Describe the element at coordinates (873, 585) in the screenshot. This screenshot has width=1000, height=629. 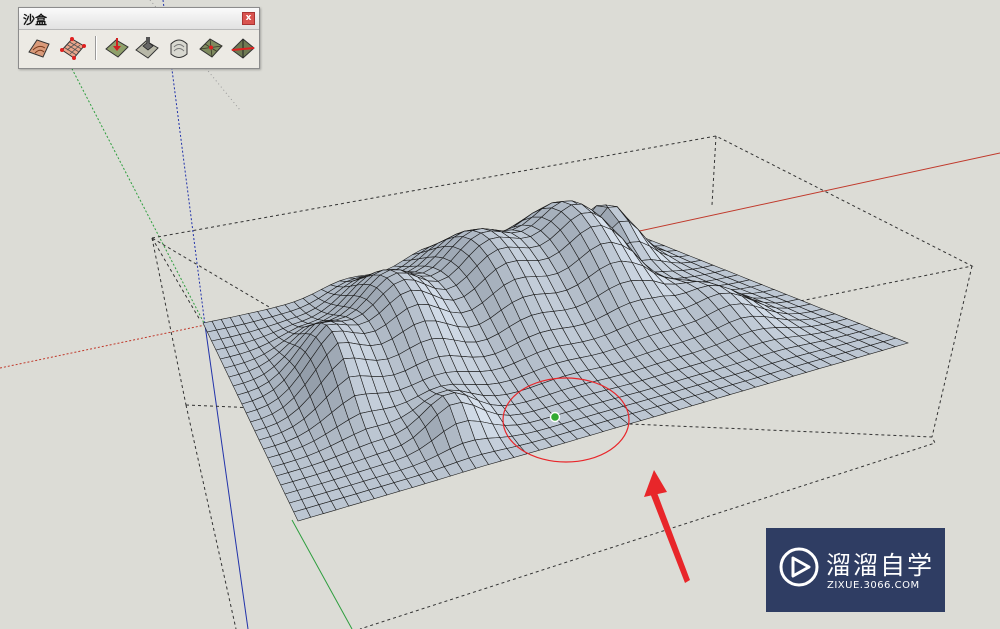
I see `watermark-url: ZIXUE.3066.COM` at that location.